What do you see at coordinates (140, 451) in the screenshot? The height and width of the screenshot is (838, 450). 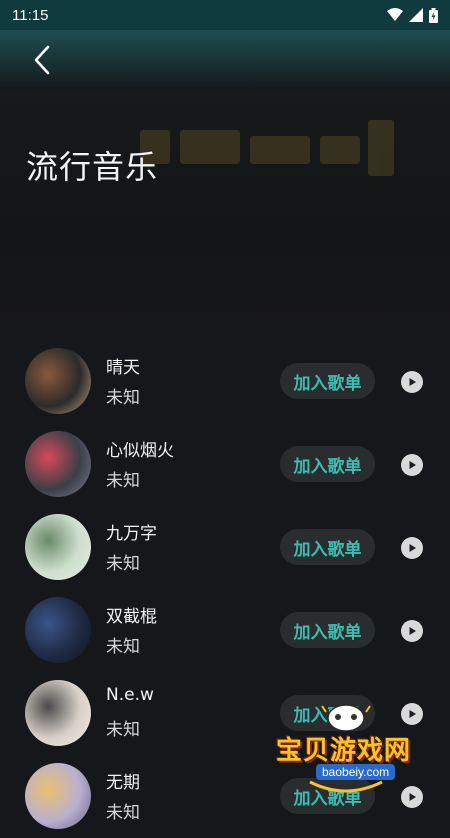 I see `song-title: 心似烟火` at bounding box center [140, 451].